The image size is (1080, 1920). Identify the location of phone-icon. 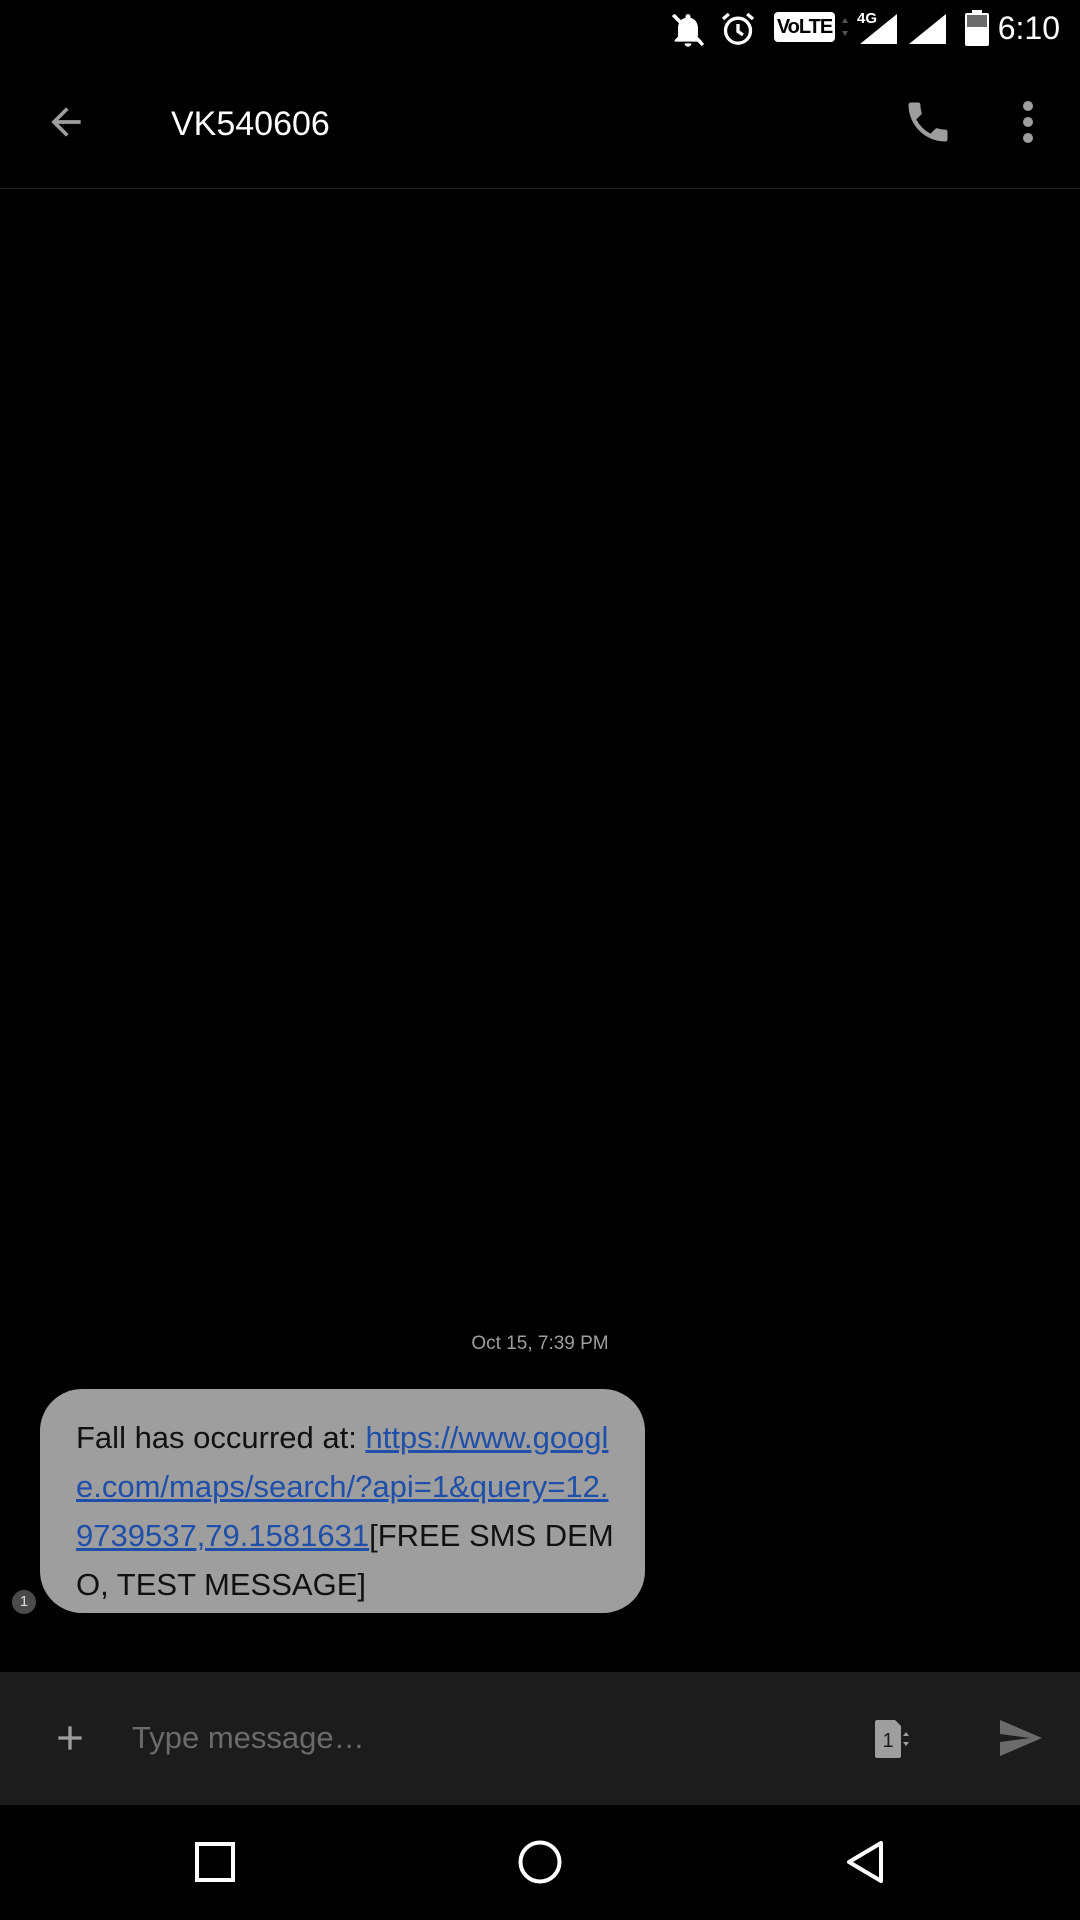
(928, 122).